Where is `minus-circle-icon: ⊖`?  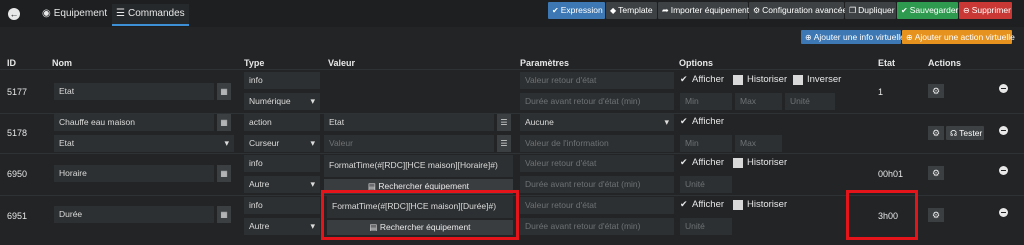
minus-circle-icon: ⊖ is located at coordinates (966, 10).